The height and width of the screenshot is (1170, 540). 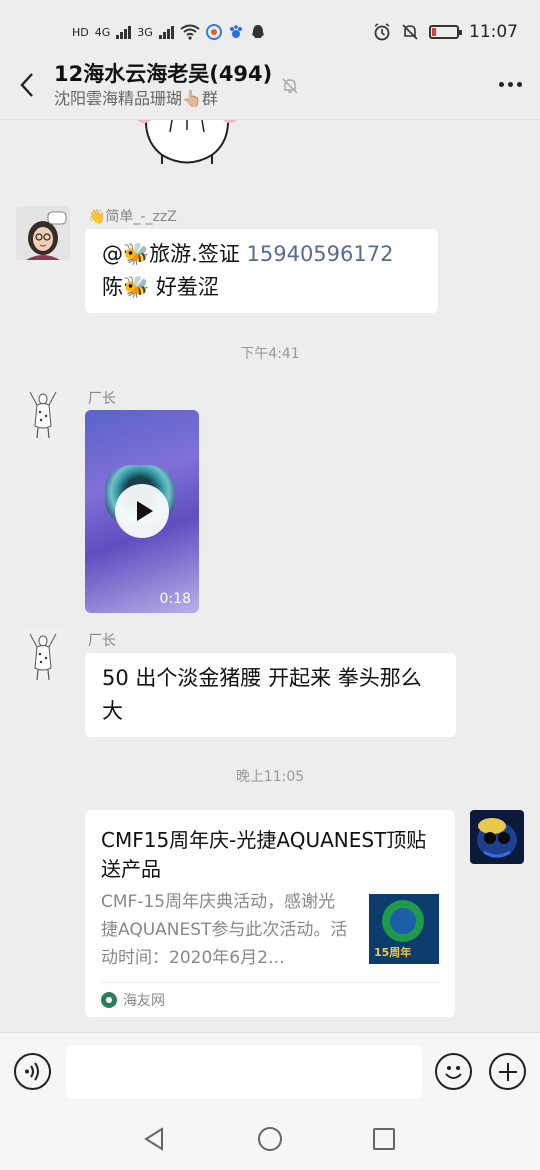 I want to click on qq-app-icon, so click(x=258, y=31).